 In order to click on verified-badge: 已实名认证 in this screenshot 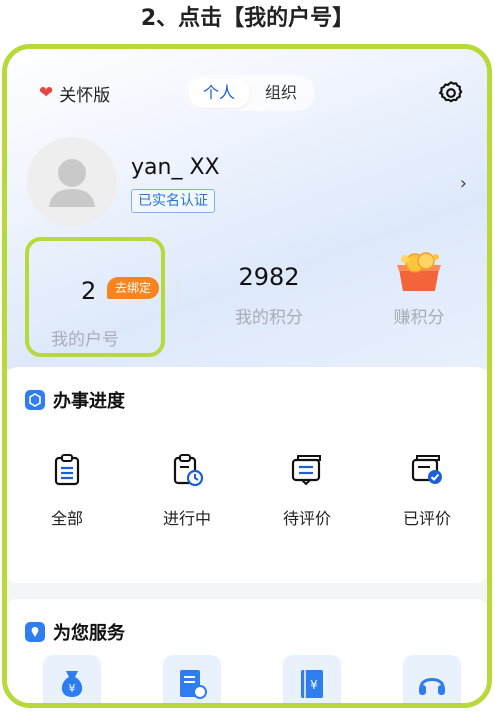, I will do `click(173, 201)`.